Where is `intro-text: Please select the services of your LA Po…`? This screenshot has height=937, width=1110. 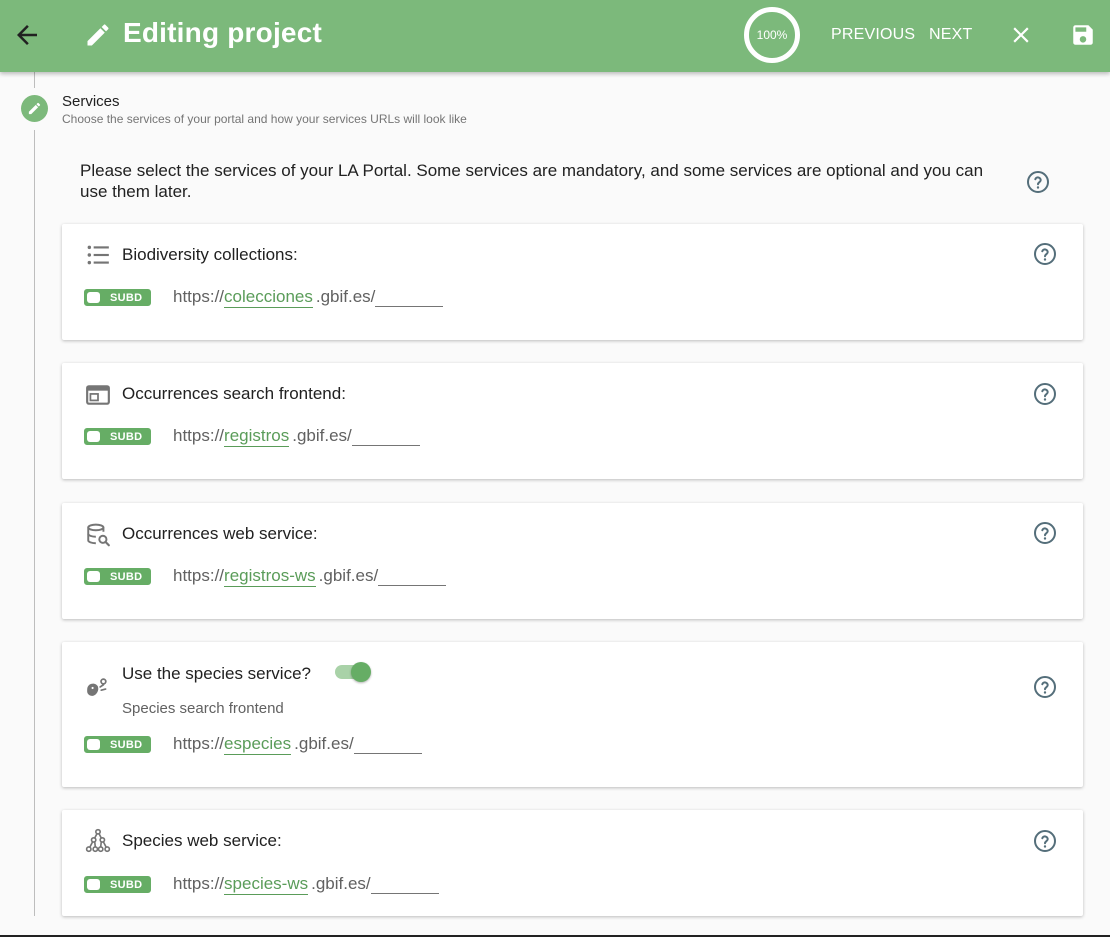 intro-text: Please select the services of your LA Po… is located at coordinates (532, 181).